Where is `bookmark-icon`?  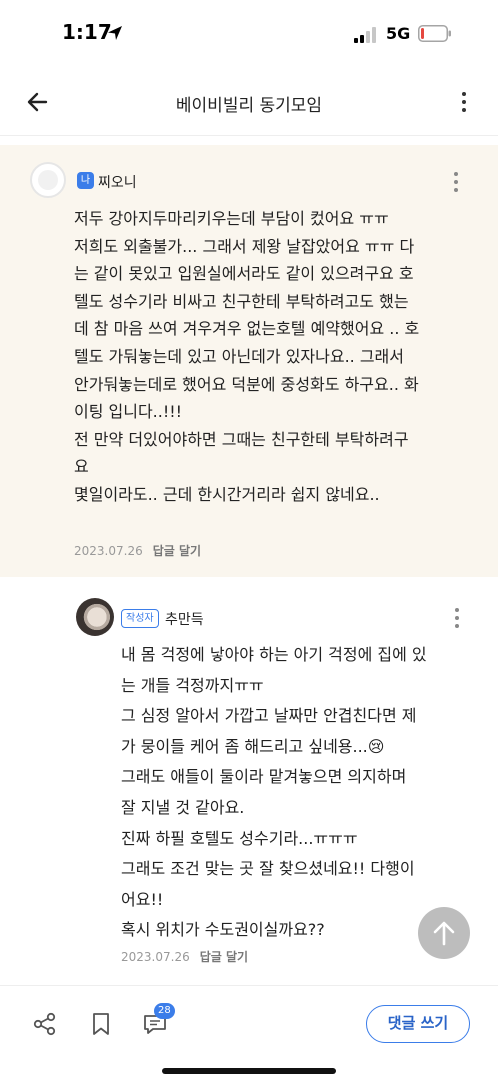 bookmark-icon is located at coordinates (101, 1024).